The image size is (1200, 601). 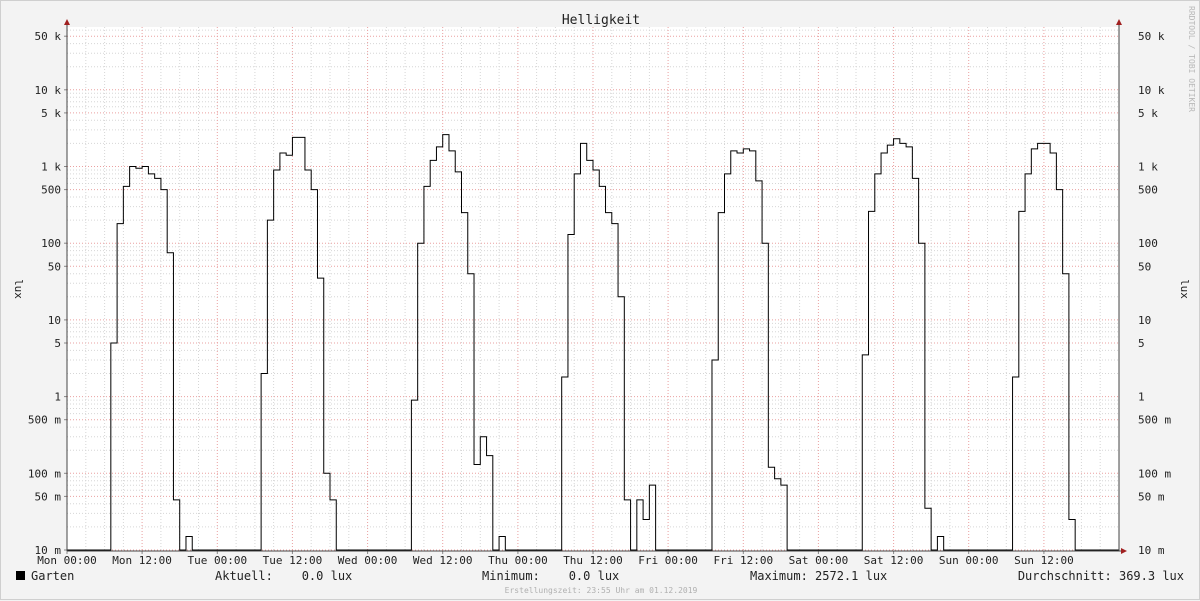 What do you see at coordinates (1151, 550) in the screenshot?
I see `y-tick-label-right: 10 m` at bounding box center [1151, 550].